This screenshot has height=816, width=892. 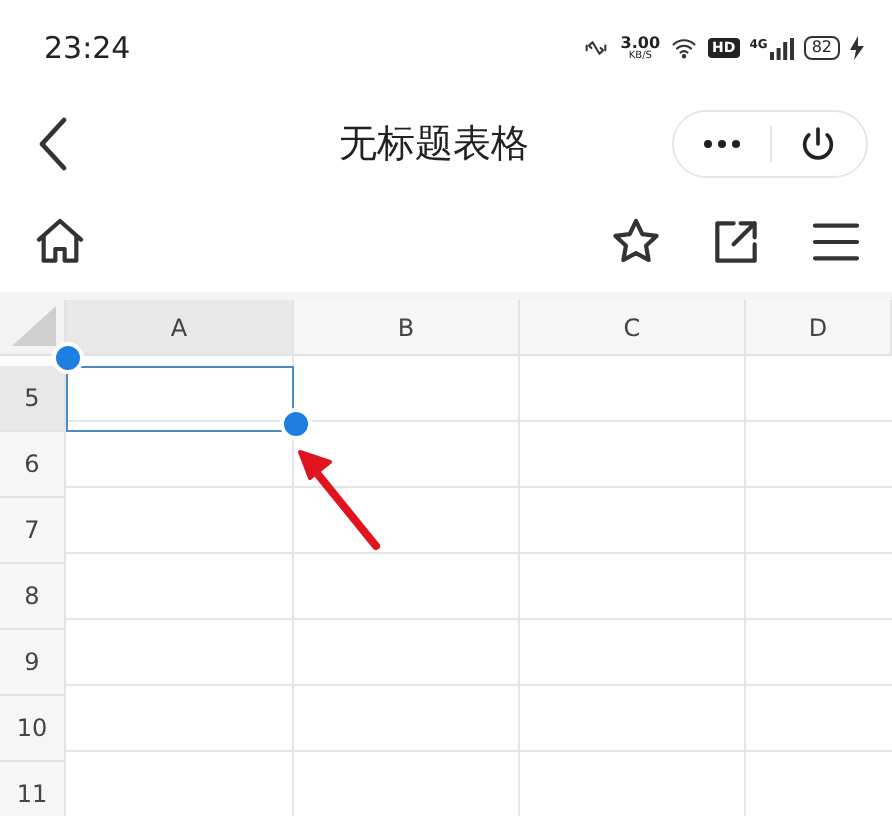 I want to click on row-header: 6, so click(x=33, y=465).